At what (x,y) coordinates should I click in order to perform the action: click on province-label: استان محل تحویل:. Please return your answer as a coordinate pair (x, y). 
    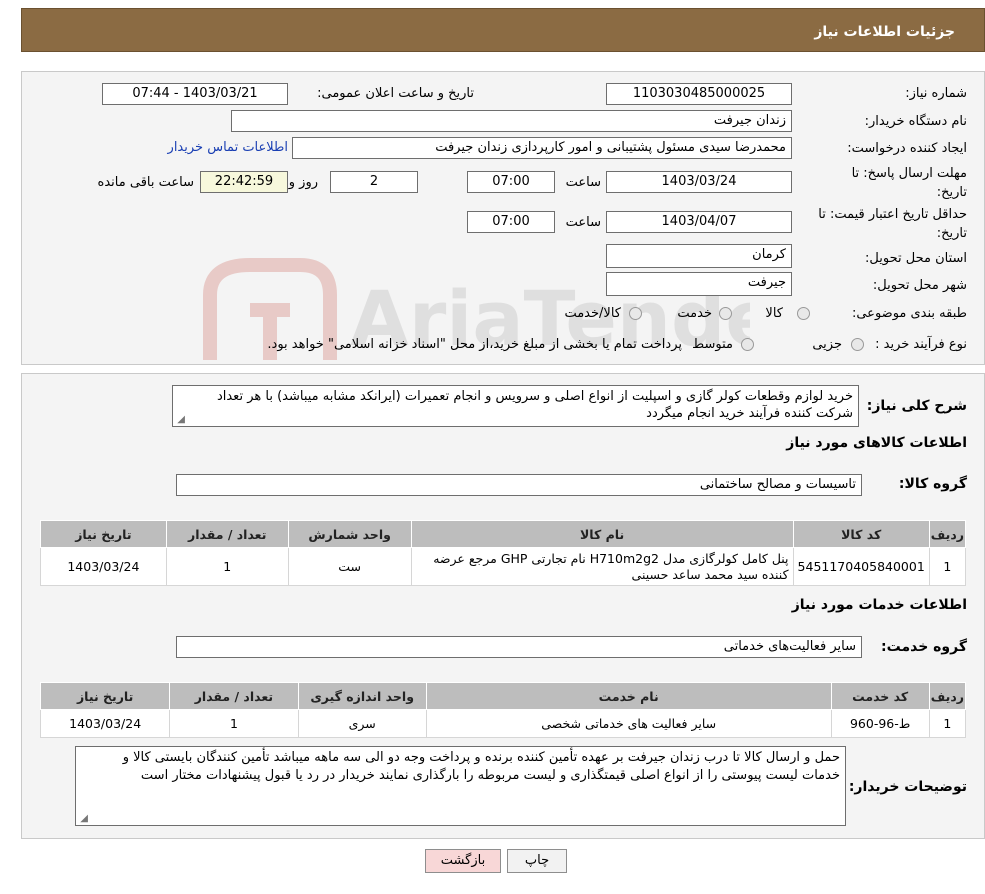
    Looking at the image, I should click on (916, 258).